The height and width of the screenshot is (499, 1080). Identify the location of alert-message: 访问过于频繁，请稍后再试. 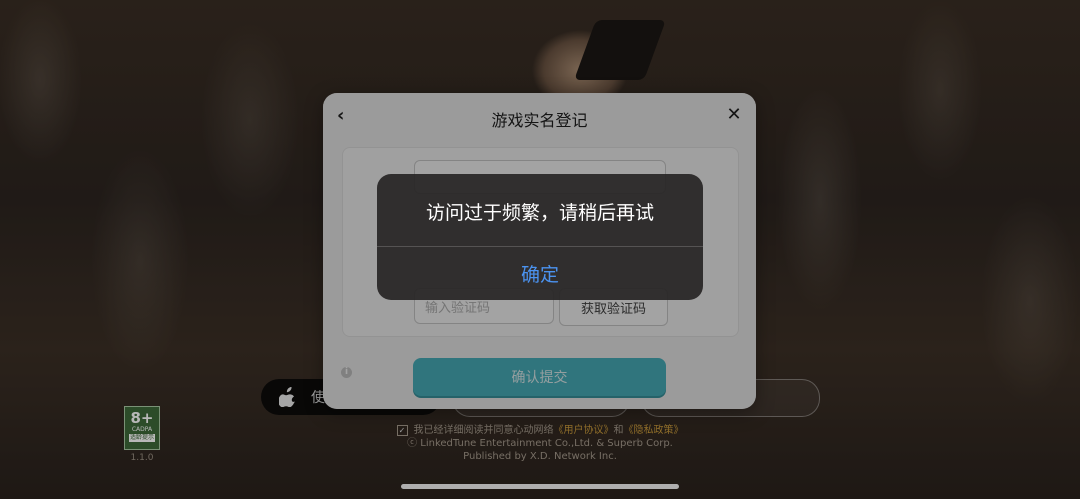
(539, 213).